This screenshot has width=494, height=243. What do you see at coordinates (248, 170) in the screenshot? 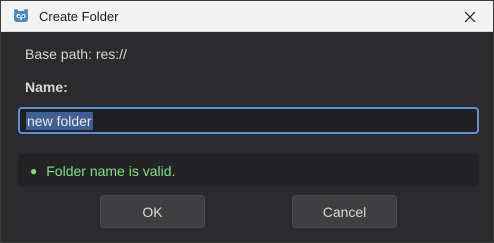
I see `validation-panel: ● Folder name is valid.` at bounding box center [248, 170].